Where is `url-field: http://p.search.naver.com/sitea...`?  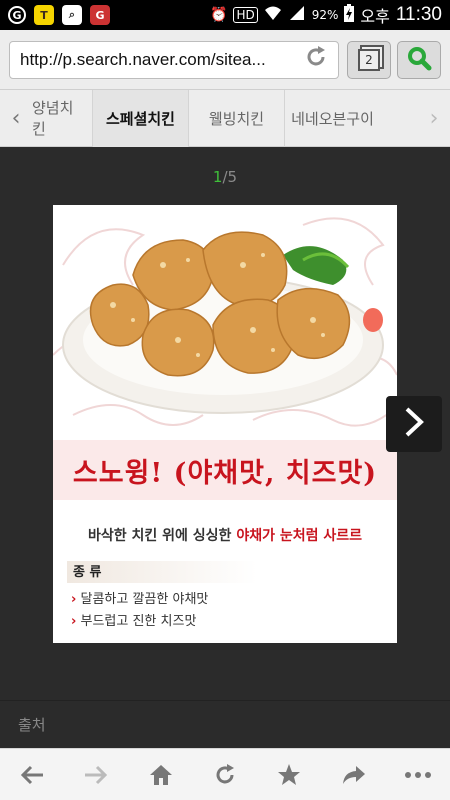
url-field: http://p.search.naver.com/sitea... is located at coordinates (174, 60).